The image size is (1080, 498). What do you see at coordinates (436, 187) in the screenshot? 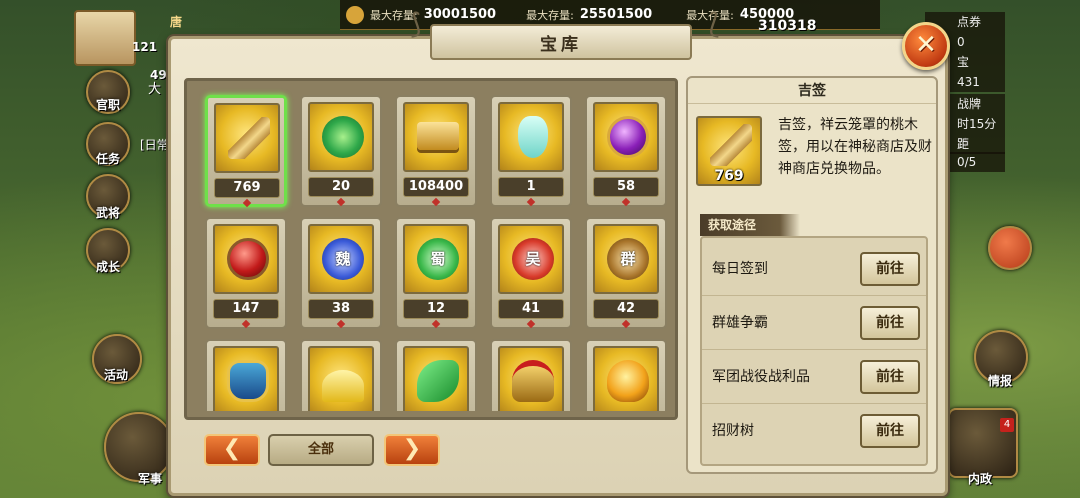
I see `item-quantity: 108400` at bounding box center [436, 187].